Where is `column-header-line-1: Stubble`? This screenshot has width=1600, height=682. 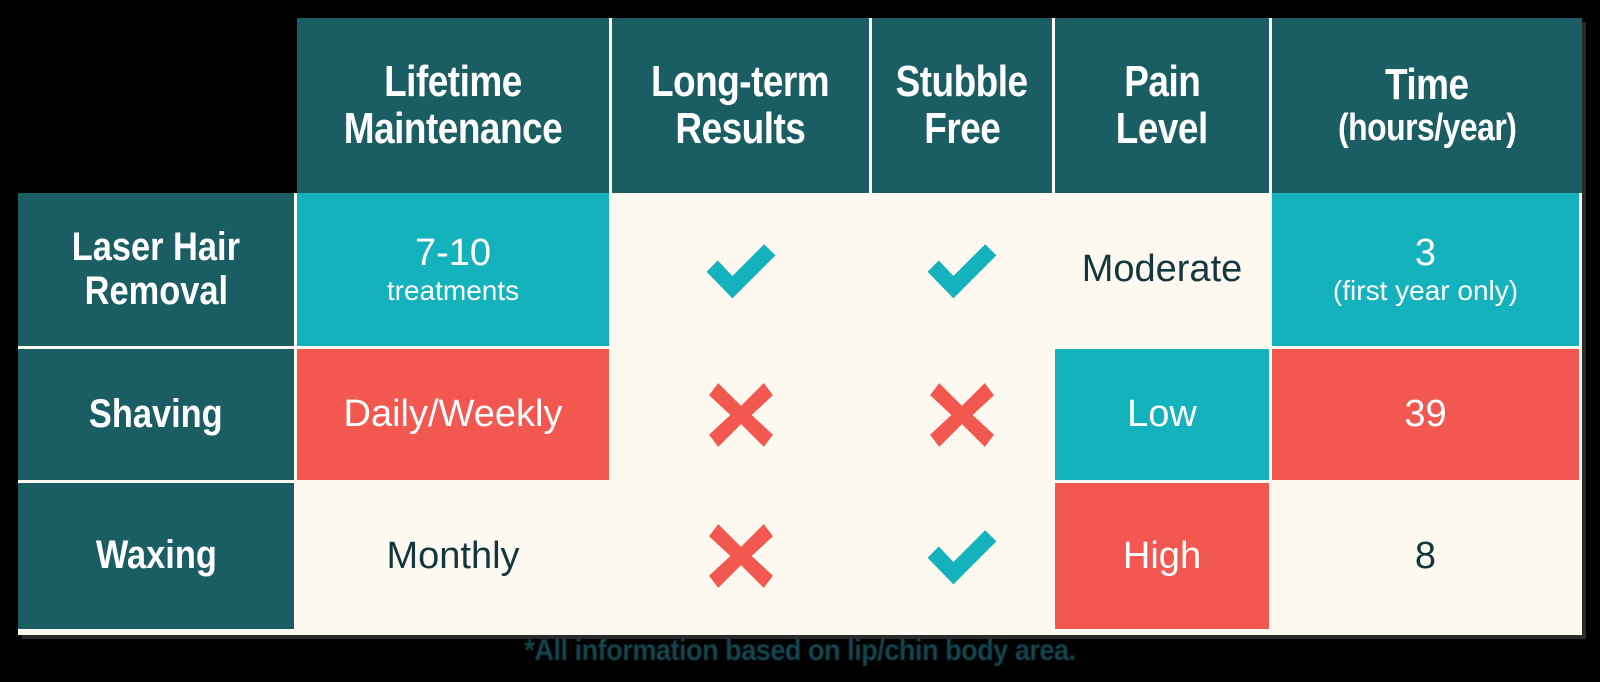 column-header-line-1: Stubble is located at coordinates (962, 82).